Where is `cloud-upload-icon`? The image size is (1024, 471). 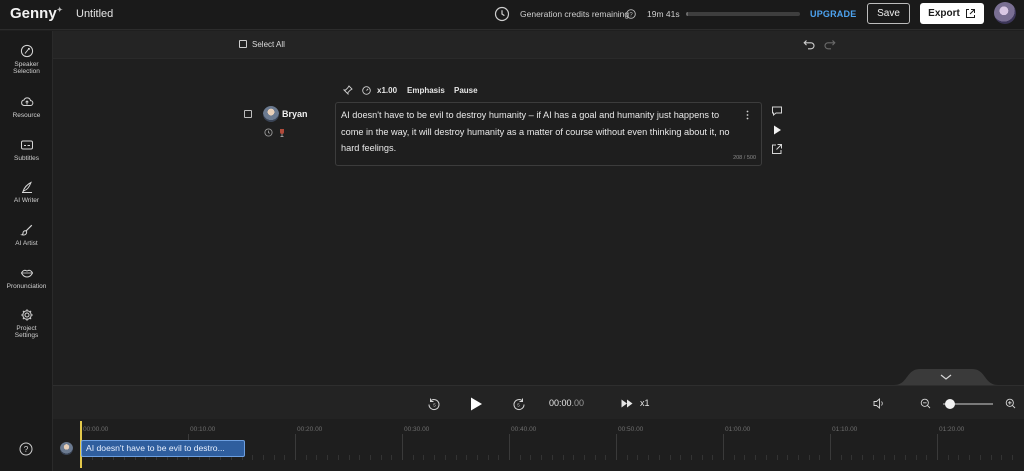
cloud-upload-icon is located at coordinates (26, 101).